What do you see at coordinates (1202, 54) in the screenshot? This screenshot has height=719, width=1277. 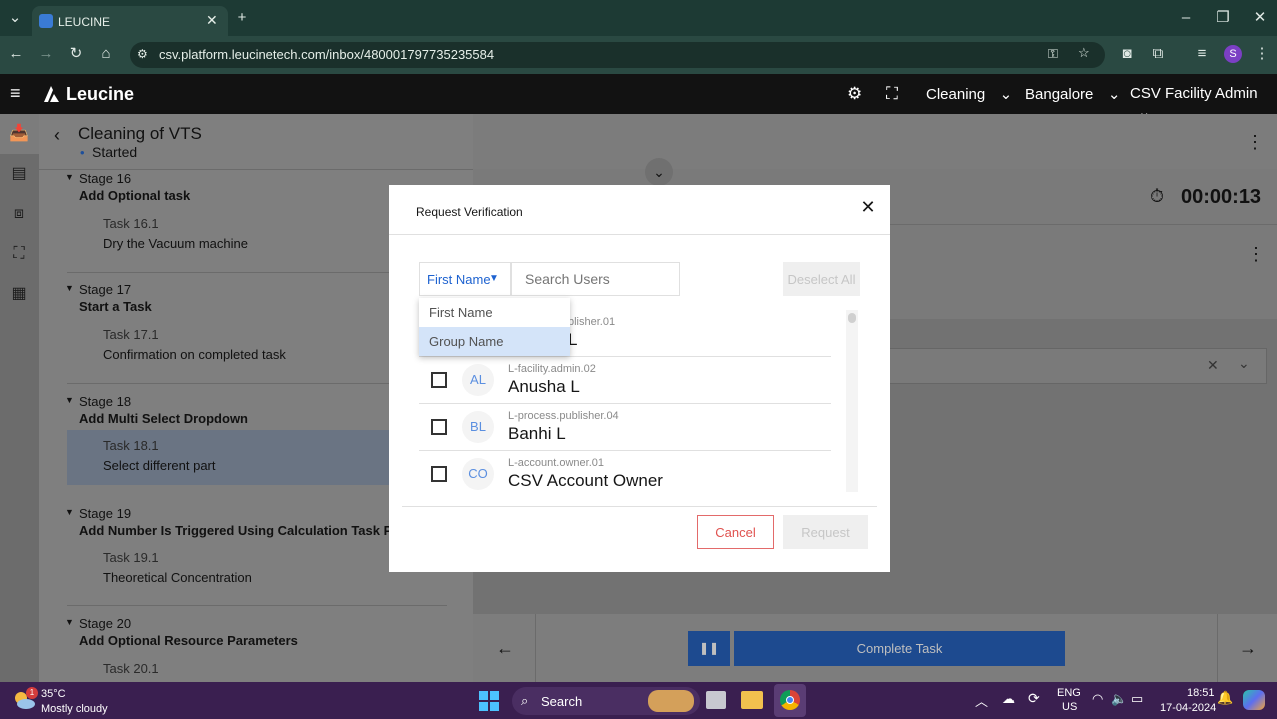 I see `reading-list-icon: ≡` at bounding box center [1202, 54].